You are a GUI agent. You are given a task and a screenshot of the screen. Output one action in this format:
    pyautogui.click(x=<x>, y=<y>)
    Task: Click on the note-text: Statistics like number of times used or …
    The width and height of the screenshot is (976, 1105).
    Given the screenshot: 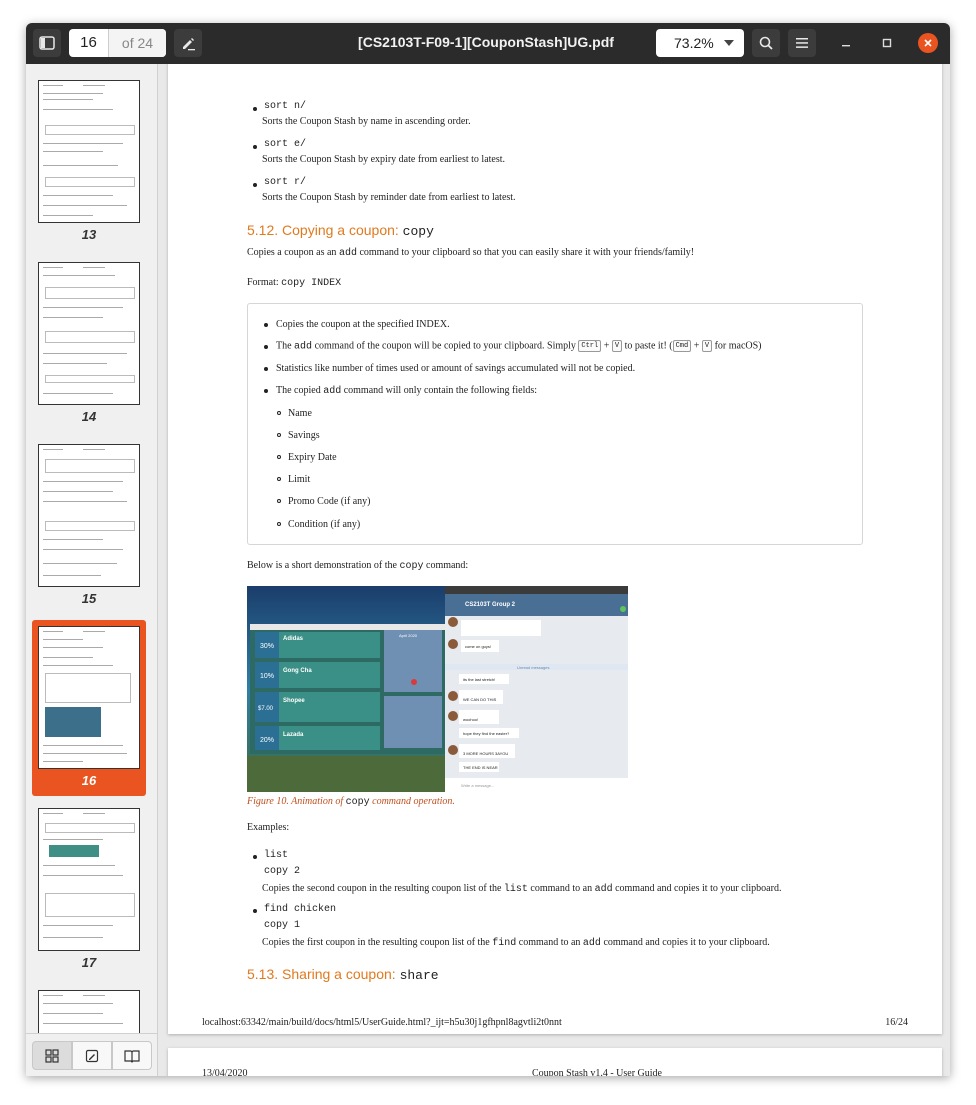 What is the action you would take?
    pyautogui.click(x=456, y=368)
    